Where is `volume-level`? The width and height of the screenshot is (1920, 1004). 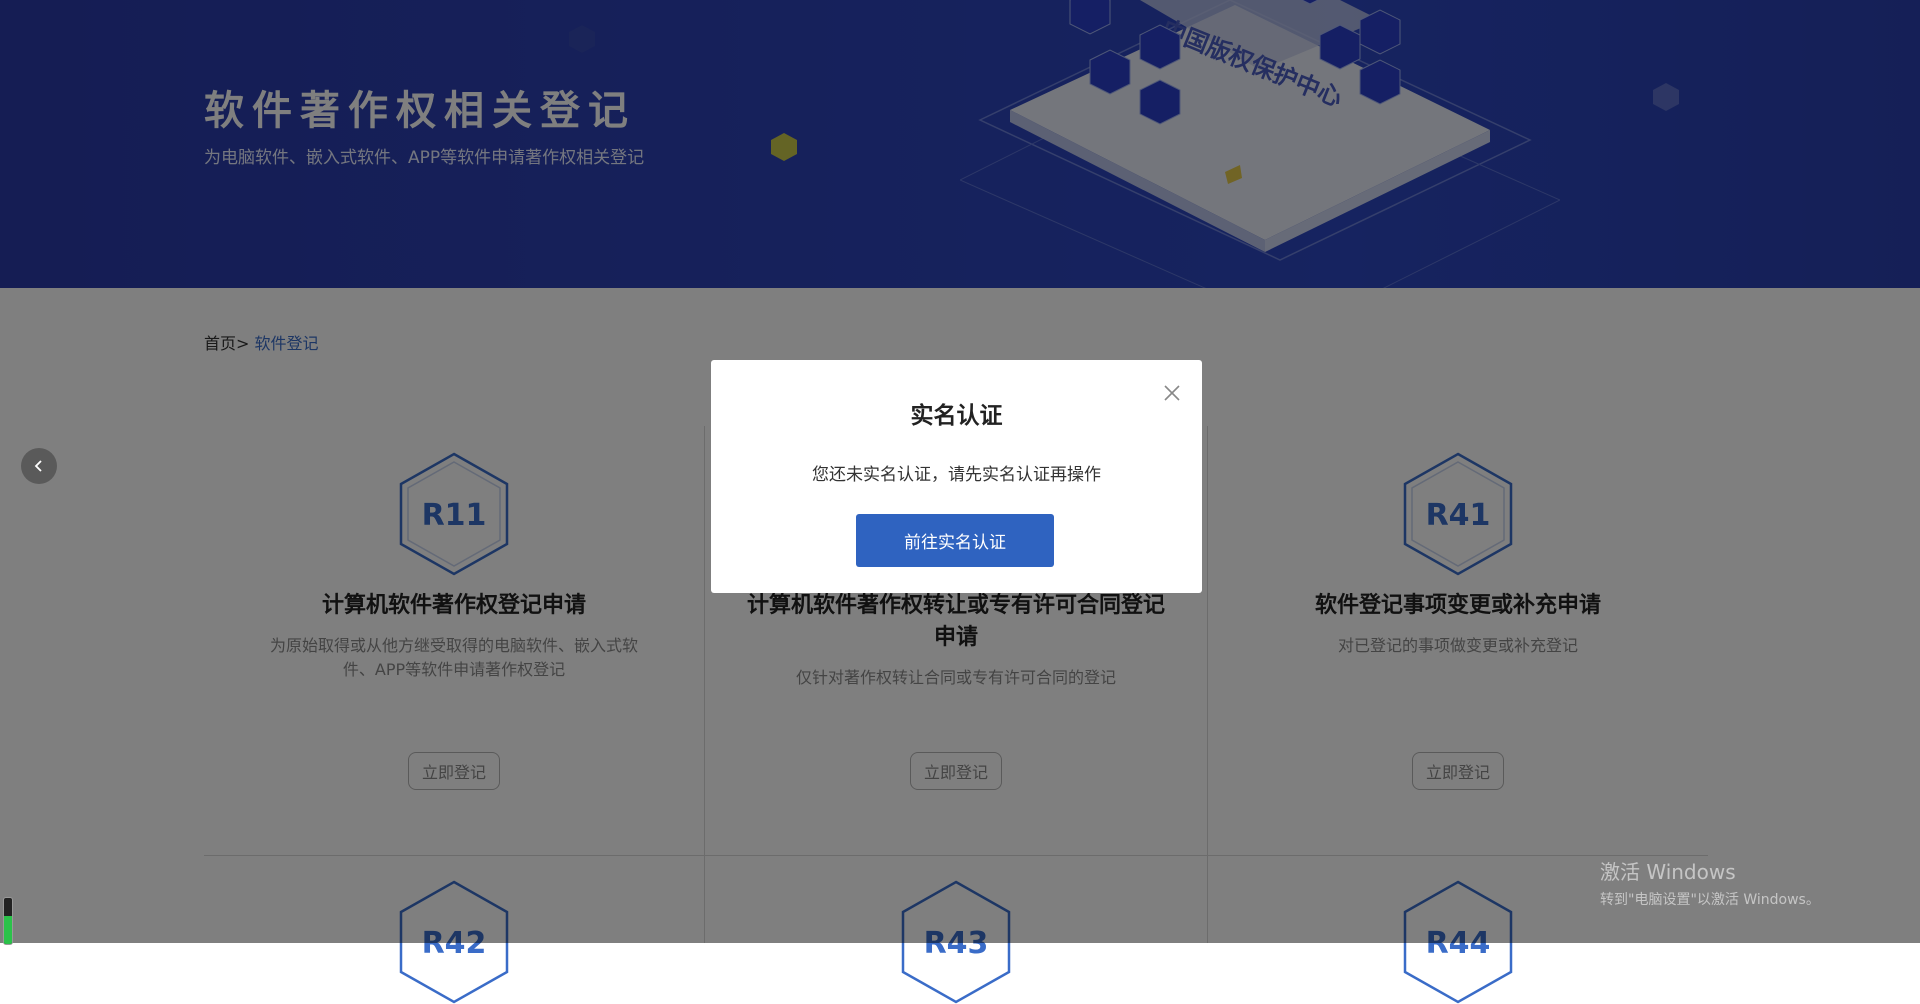
volume-level is located at coordinates (8, 930).